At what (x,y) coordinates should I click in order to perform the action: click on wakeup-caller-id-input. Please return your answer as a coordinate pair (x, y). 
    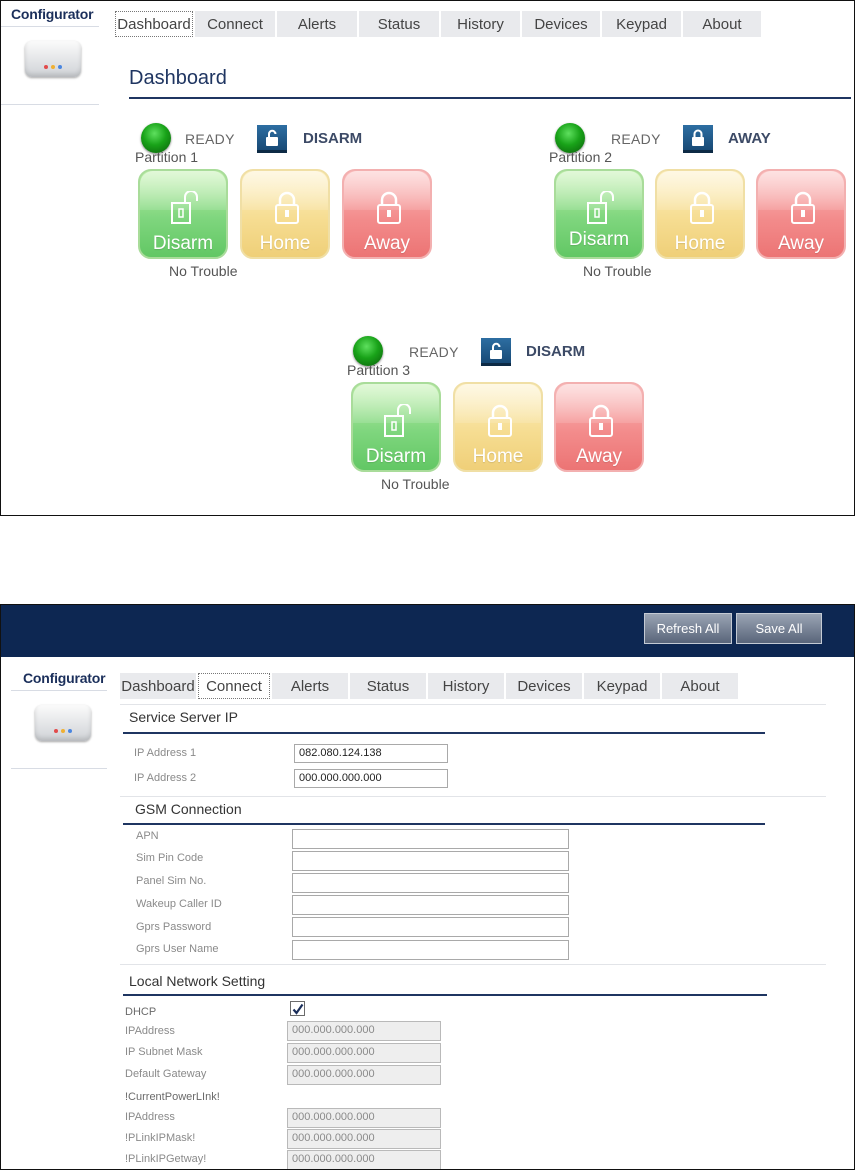
    Looking at the image, I should click on (430, 905).